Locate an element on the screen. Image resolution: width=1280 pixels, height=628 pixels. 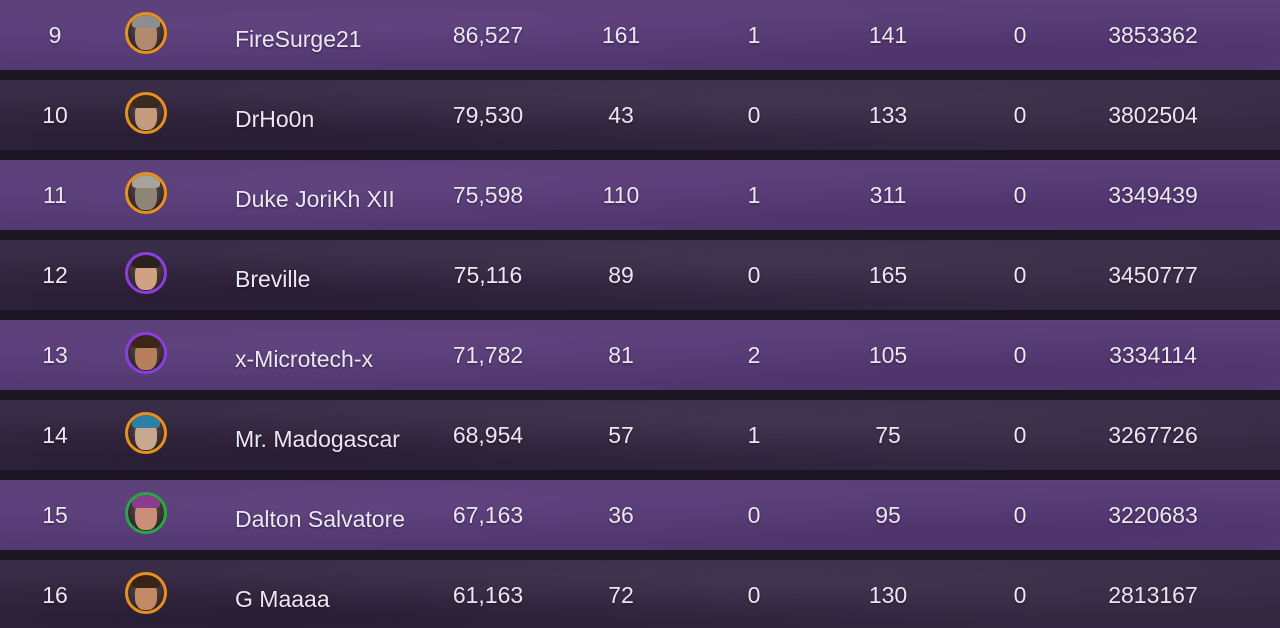
table-row: 16 G Maaaa 61,163 72 0 130 0 2813167 is located at coordinates (640, 594).